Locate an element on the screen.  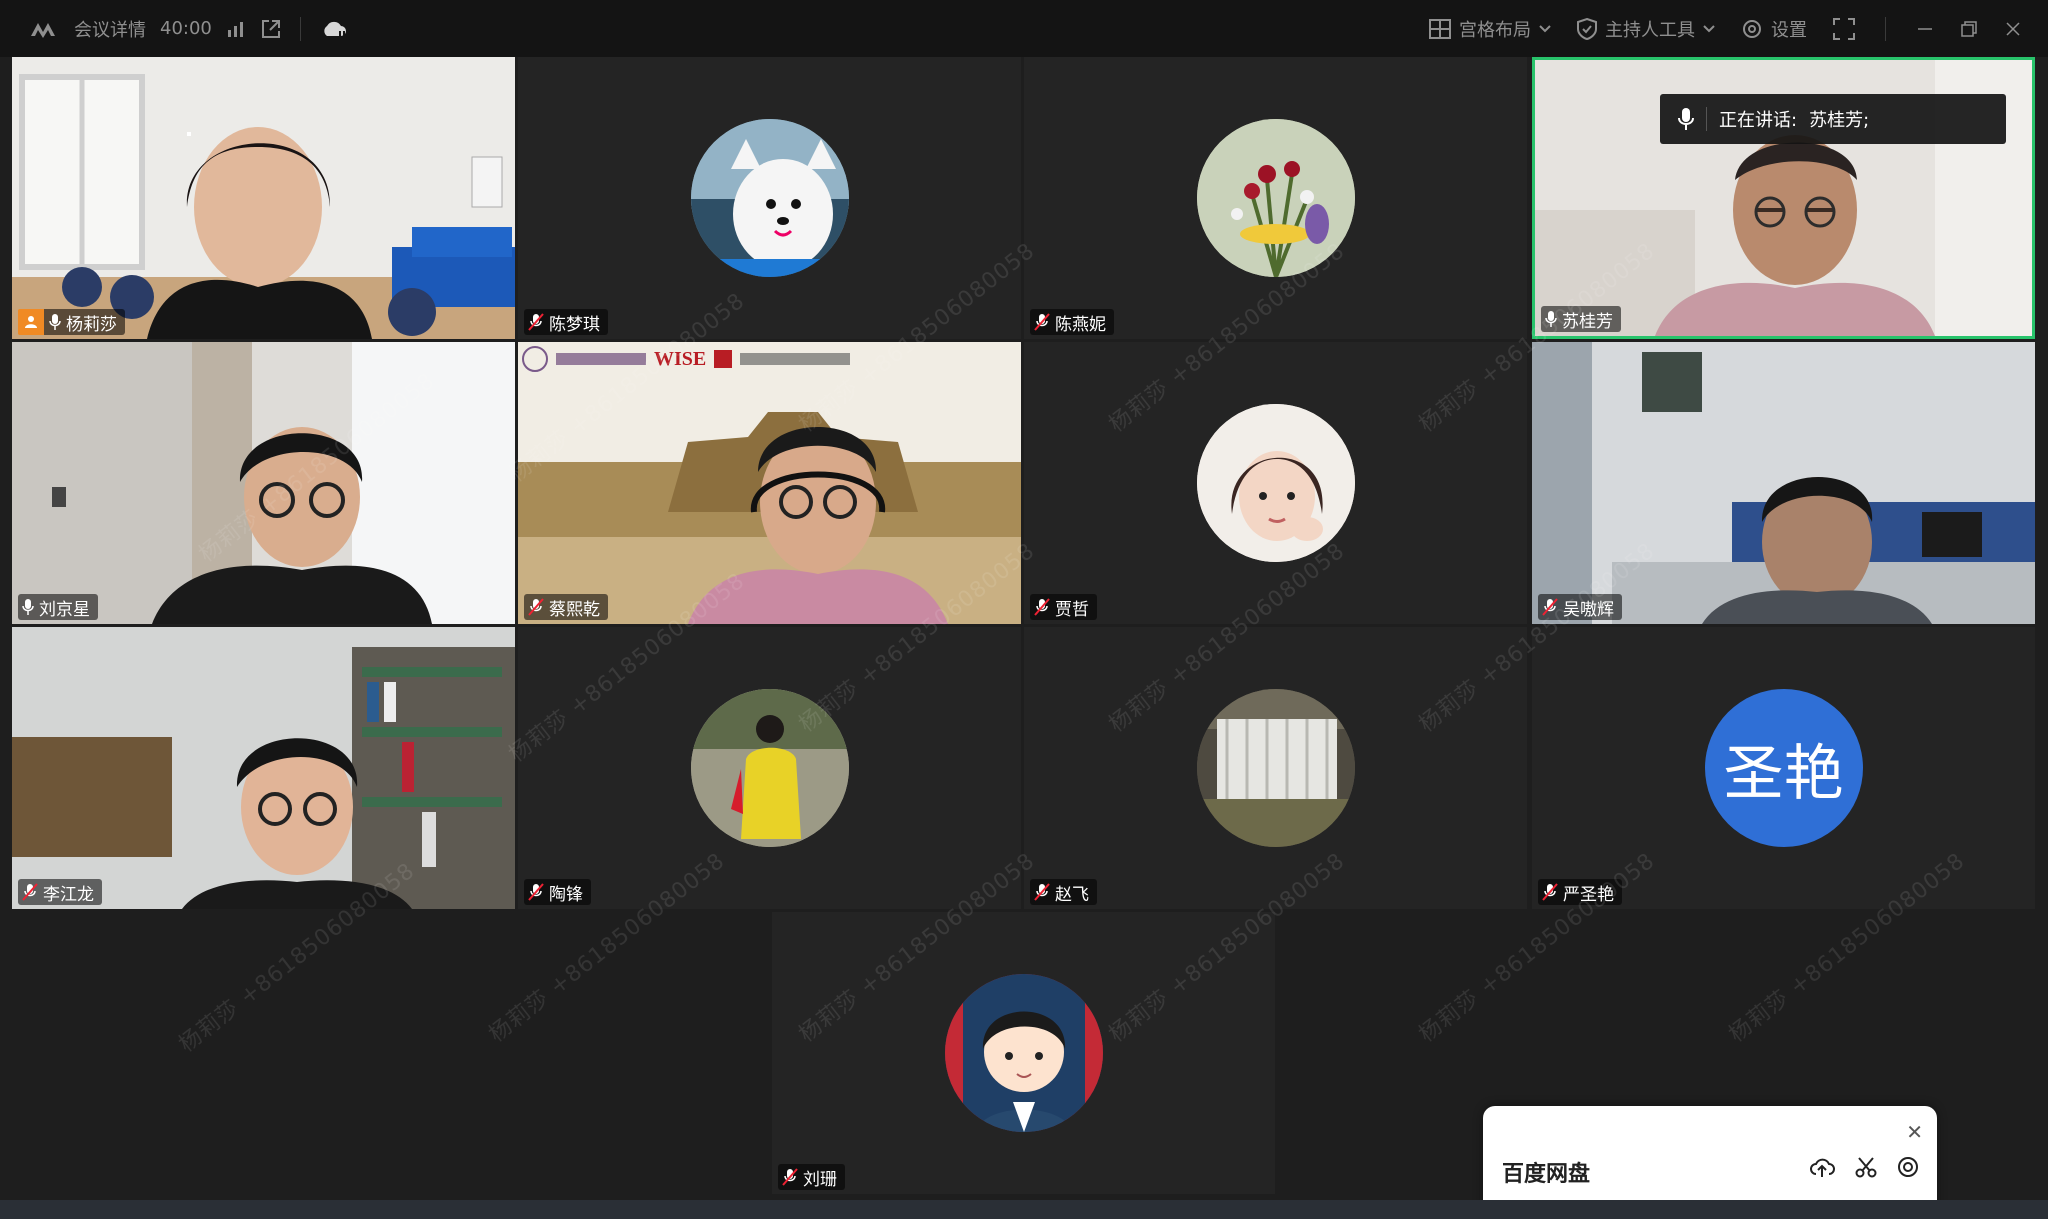
video-tile: WISE 蔡熙乾 is located at coordinates (769, 483).